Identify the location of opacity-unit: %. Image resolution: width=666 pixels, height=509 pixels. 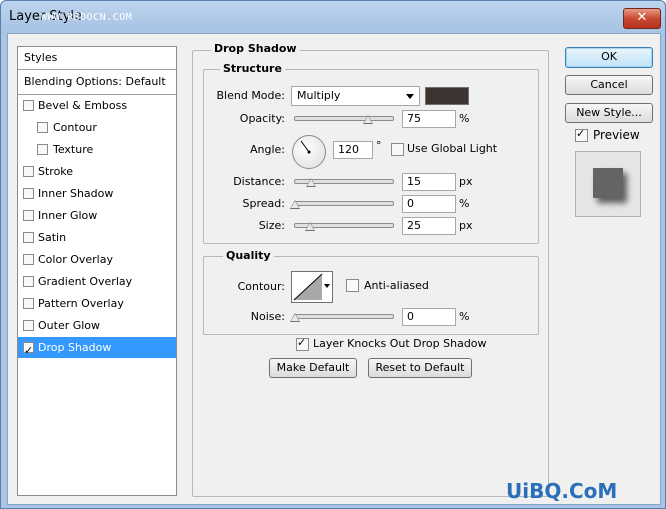
(464, 118).